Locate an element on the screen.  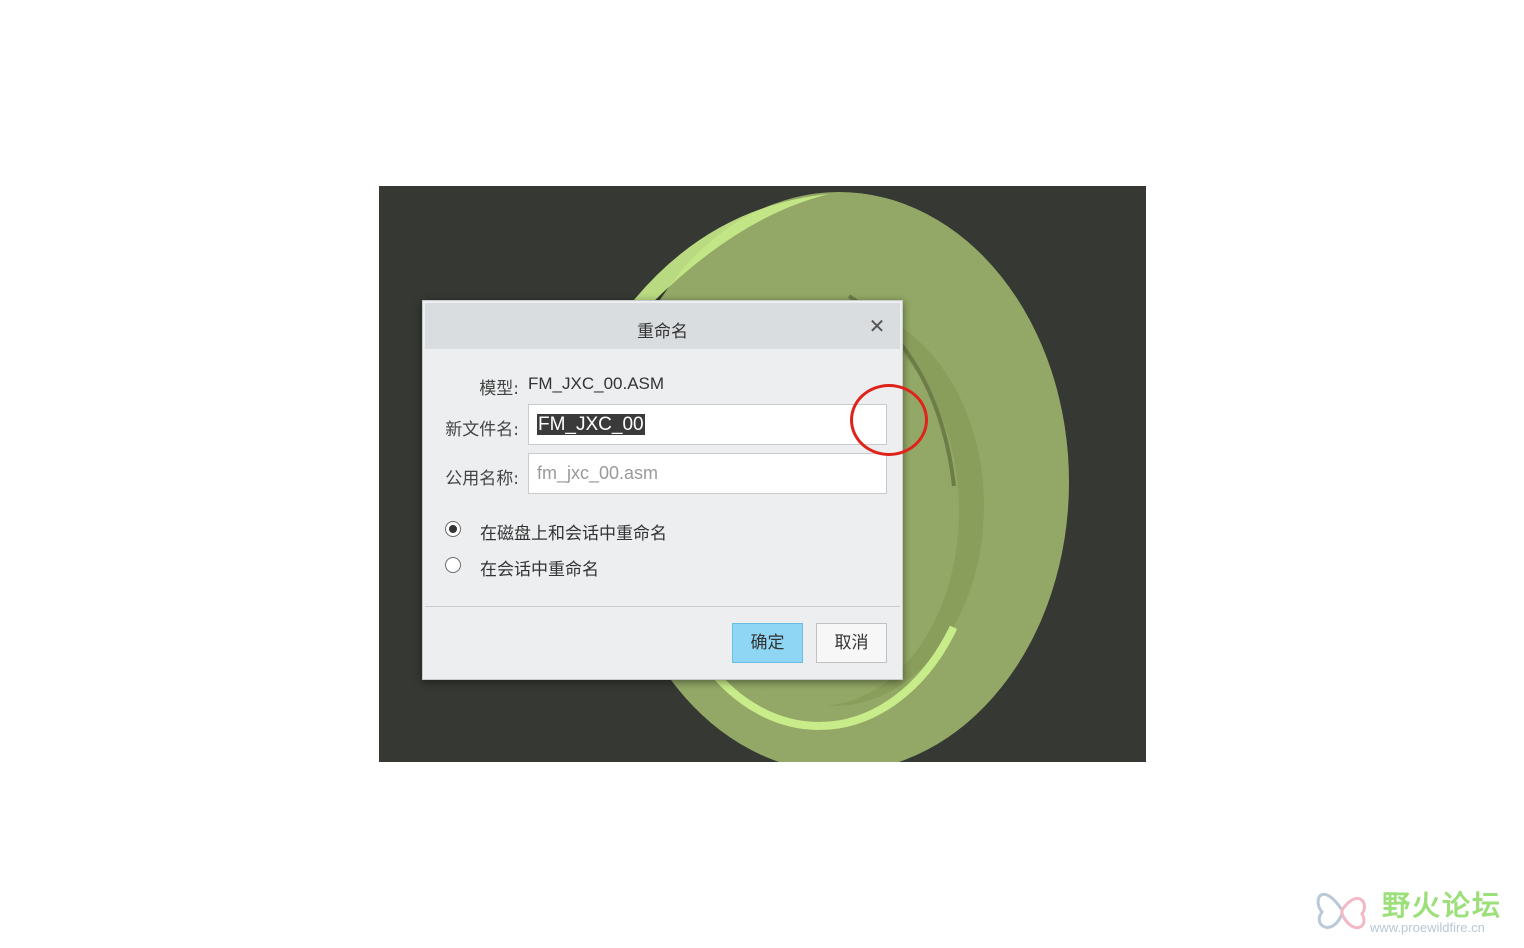
butterfly-logo-icon is located at coordinates (1341, 911).